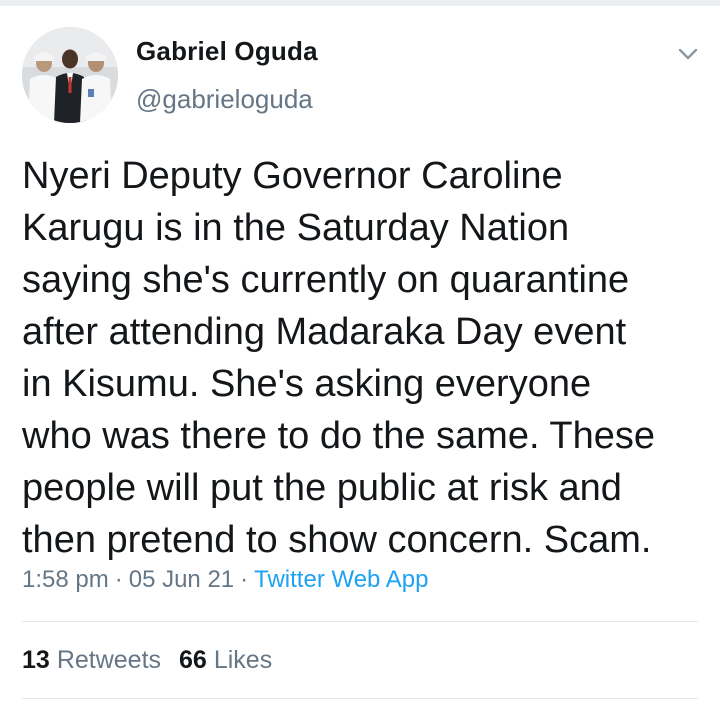 Image resolution: width=720 pixels, height=702 pixels. What do you see at coordinates (227, 51) in the screenshot?
I see `user-display-name: Gabriel Oguda` at bounding box center [227, 51].